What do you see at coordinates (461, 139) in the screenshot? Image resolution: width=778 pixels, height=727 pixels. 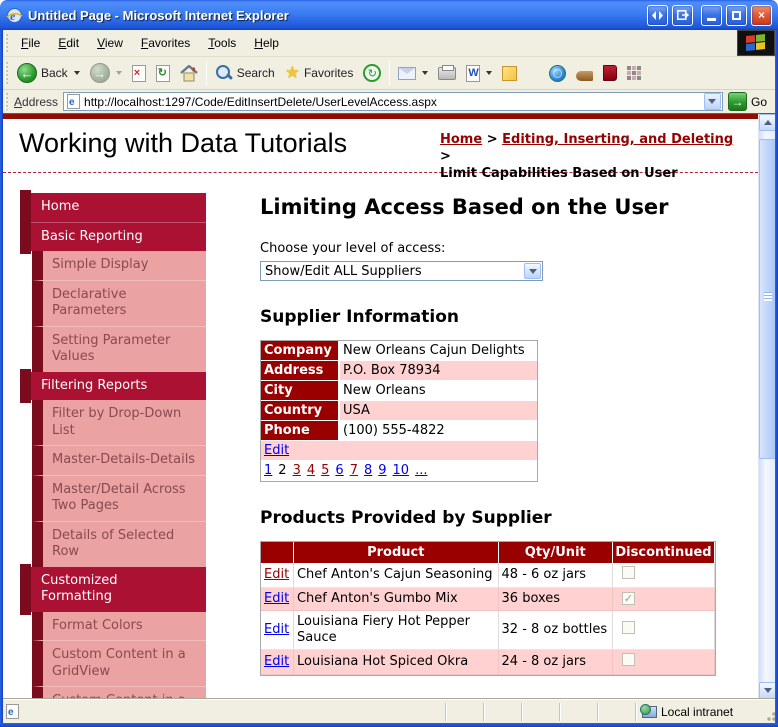 I see `breadcrumb-link-home: Home` at bounding box center [461, 139].